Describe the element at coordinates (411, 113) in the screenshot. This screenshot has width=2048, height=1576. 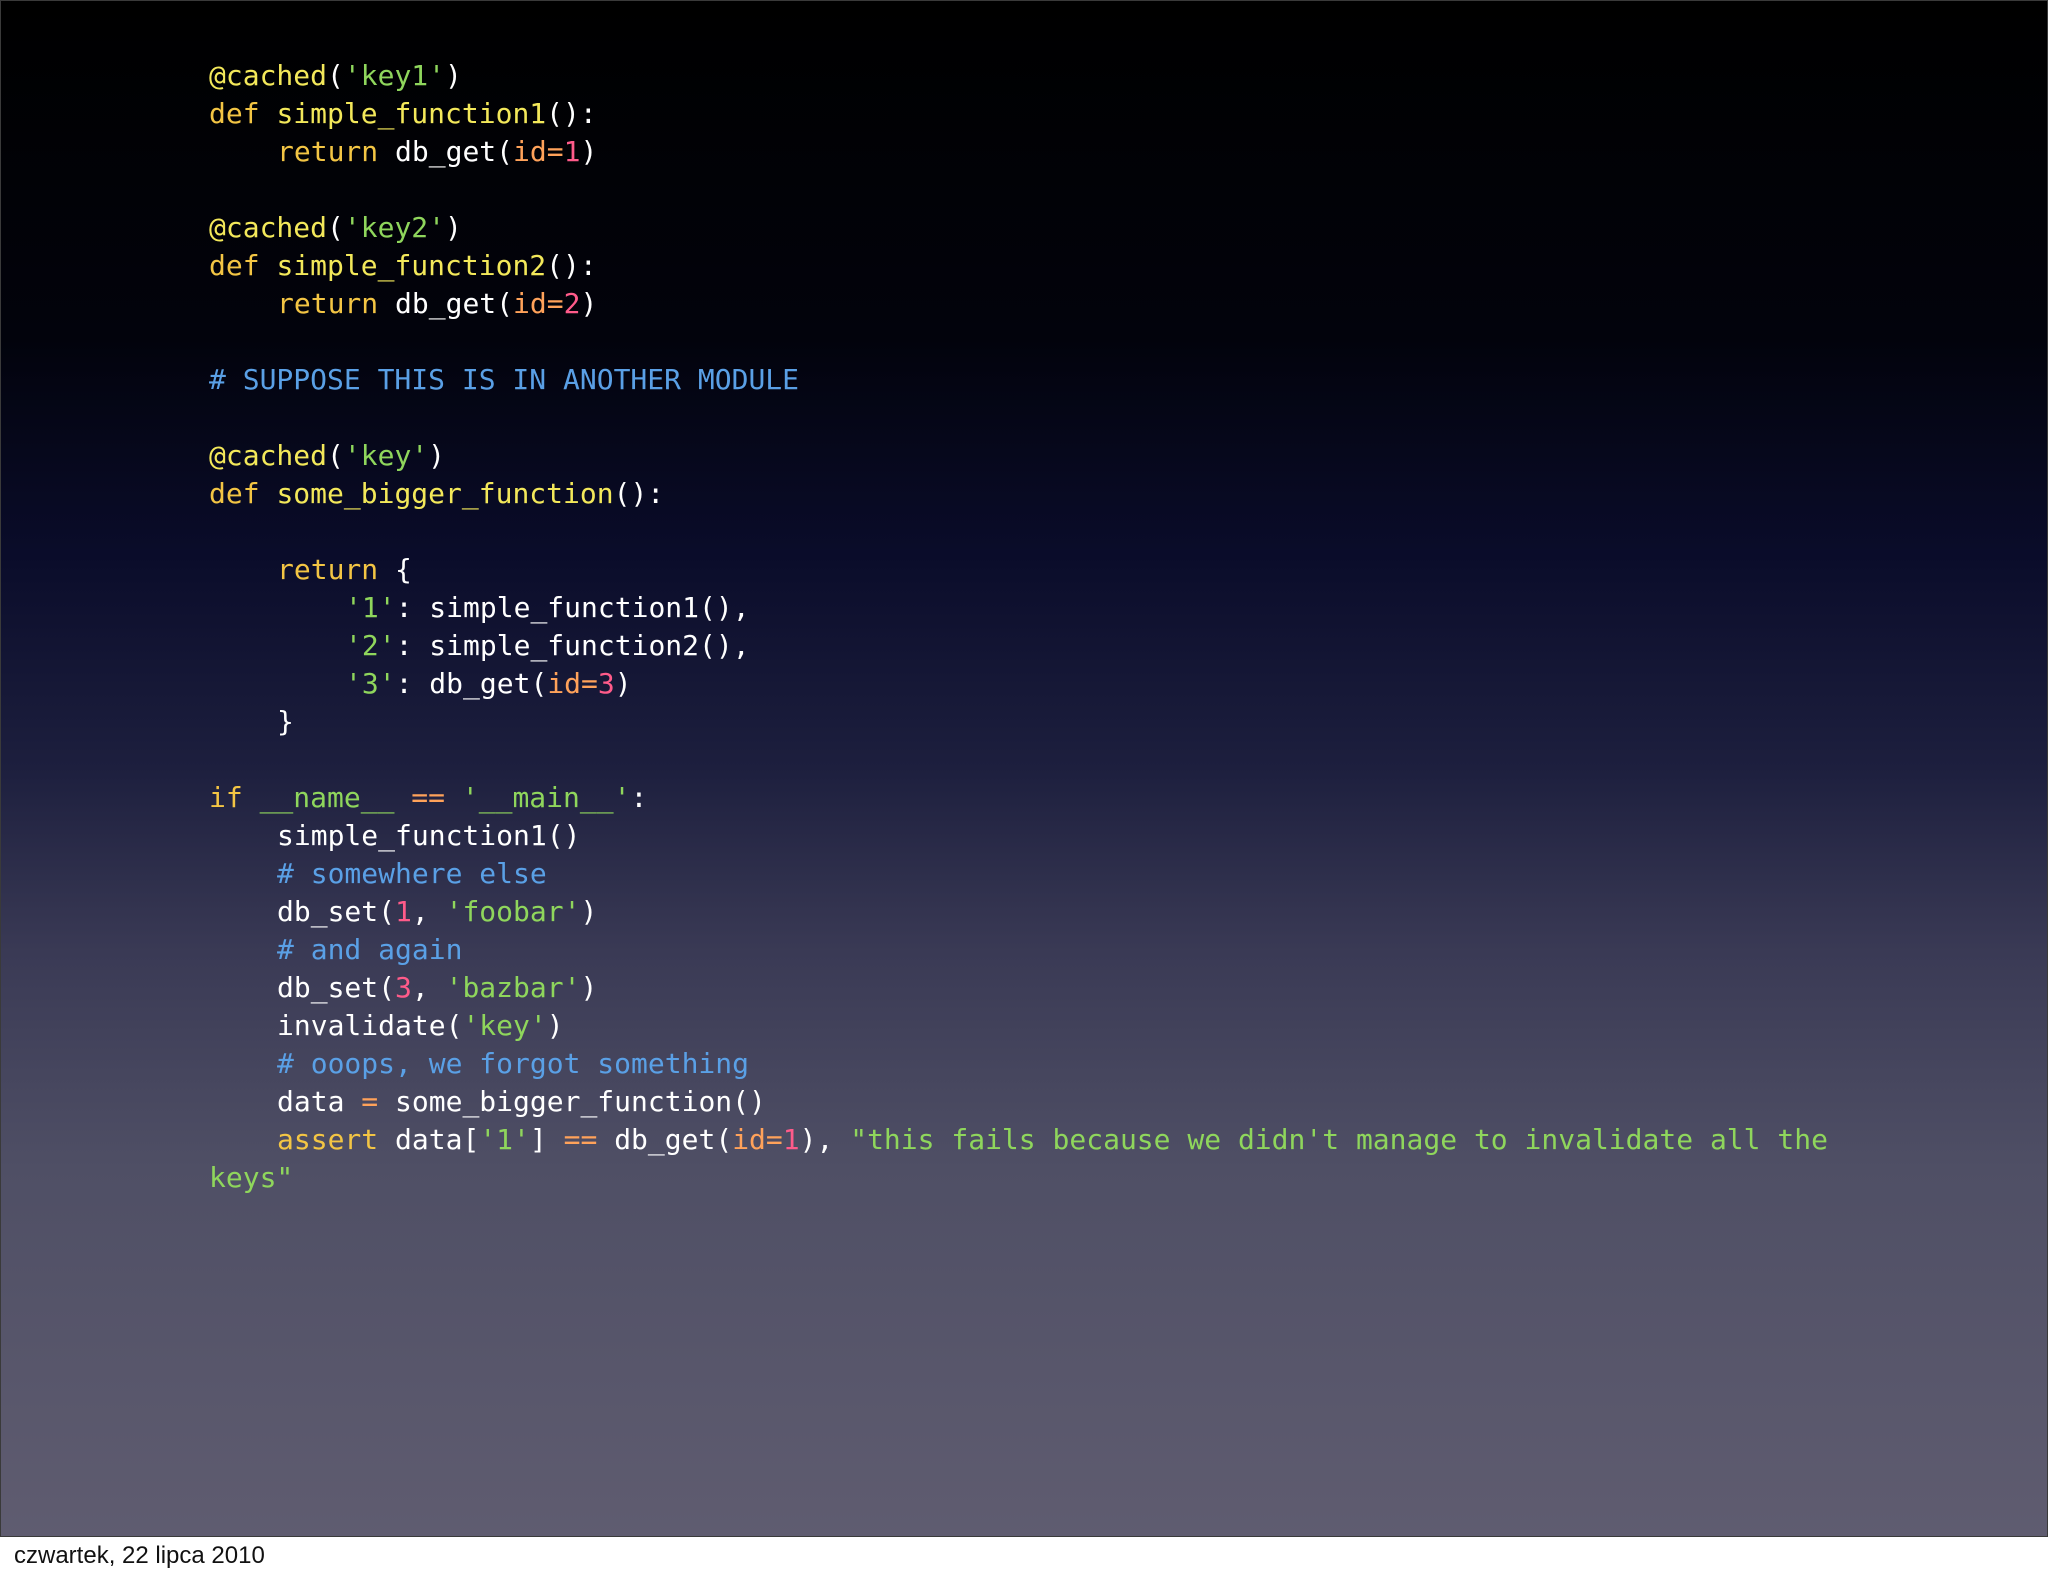
I see `function-name: simple_function1` at that location.